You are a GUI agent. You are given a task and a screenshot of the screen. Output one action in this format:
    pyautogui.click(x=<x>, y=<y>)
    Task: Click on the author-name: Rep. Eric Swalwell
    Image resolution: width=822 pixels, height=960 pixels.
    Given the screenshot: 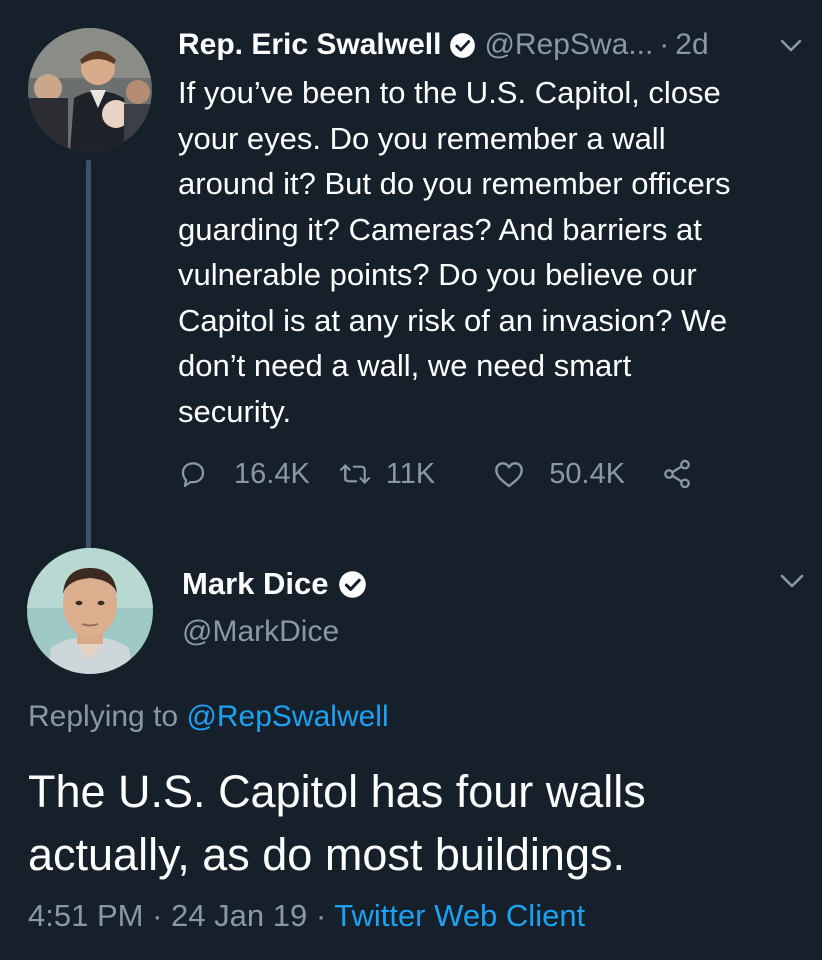 What is the action you would take?
    pyautogui.click(x=309, y=45)
    